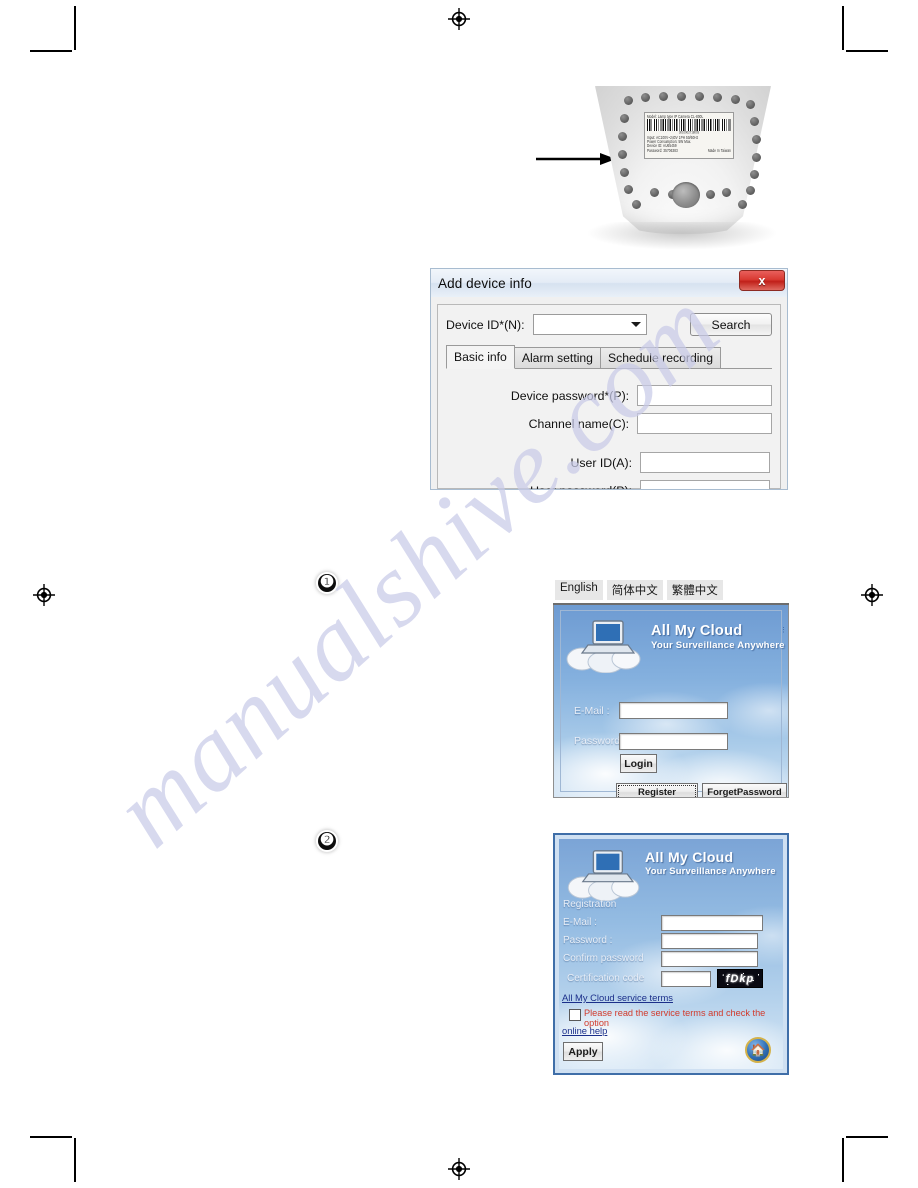  I want to click on dialog-title-bar: Add device info x, so click(609, 282).